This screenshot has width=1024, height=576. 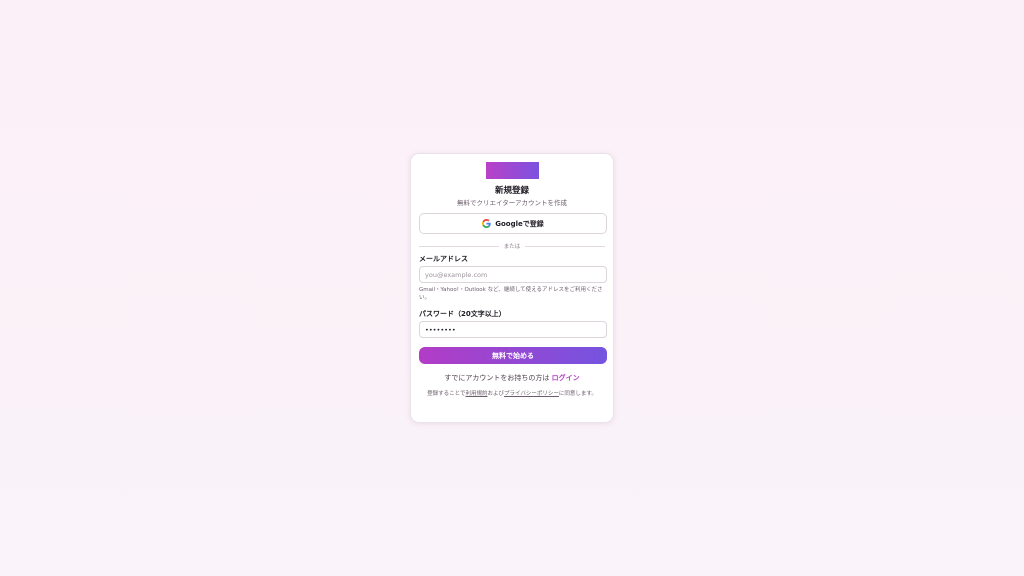 I want to click on google-icon, so click(x=486, y=223).